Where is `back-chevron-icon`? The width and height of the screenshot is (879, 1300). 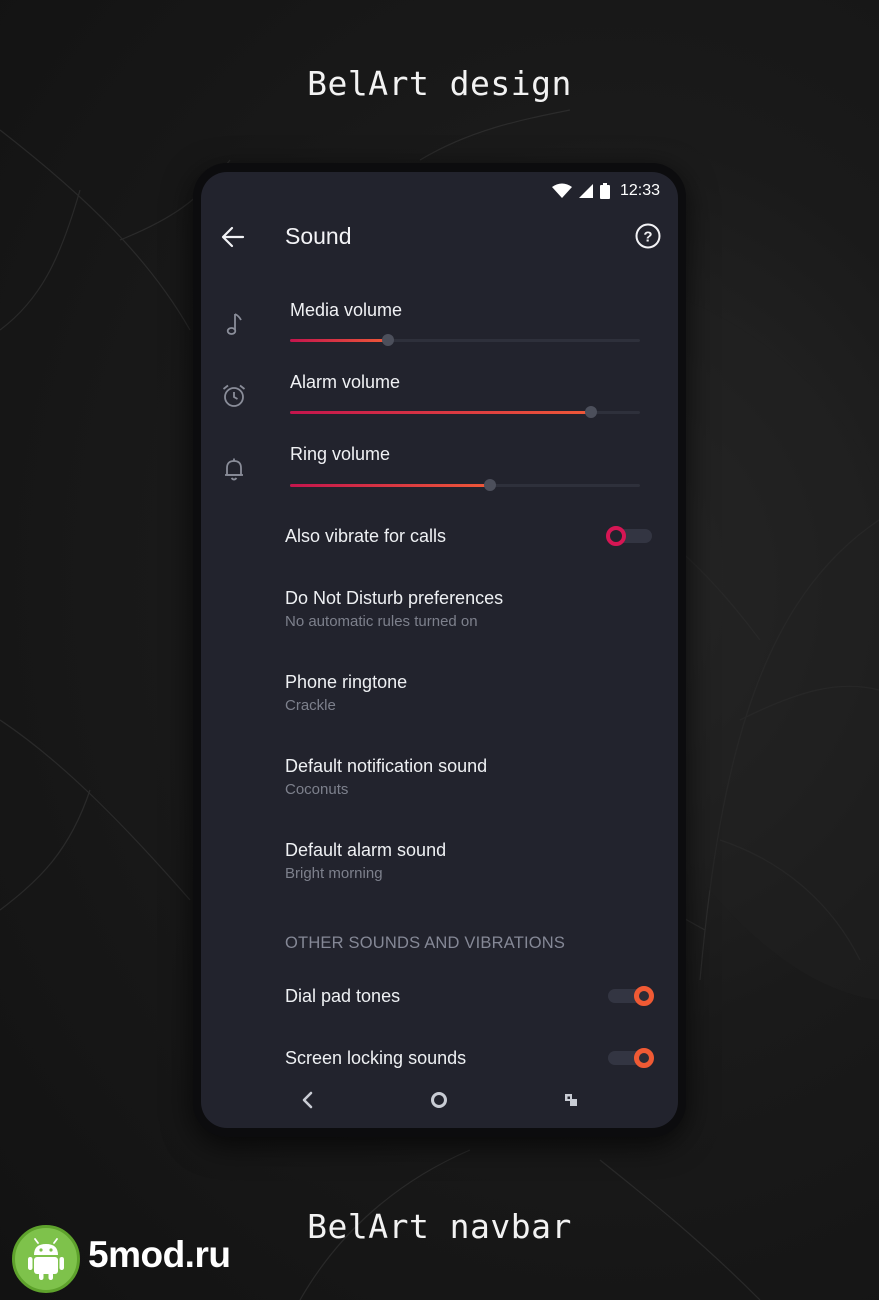 back-chevron-icon is located at coordinates (308, 1100).